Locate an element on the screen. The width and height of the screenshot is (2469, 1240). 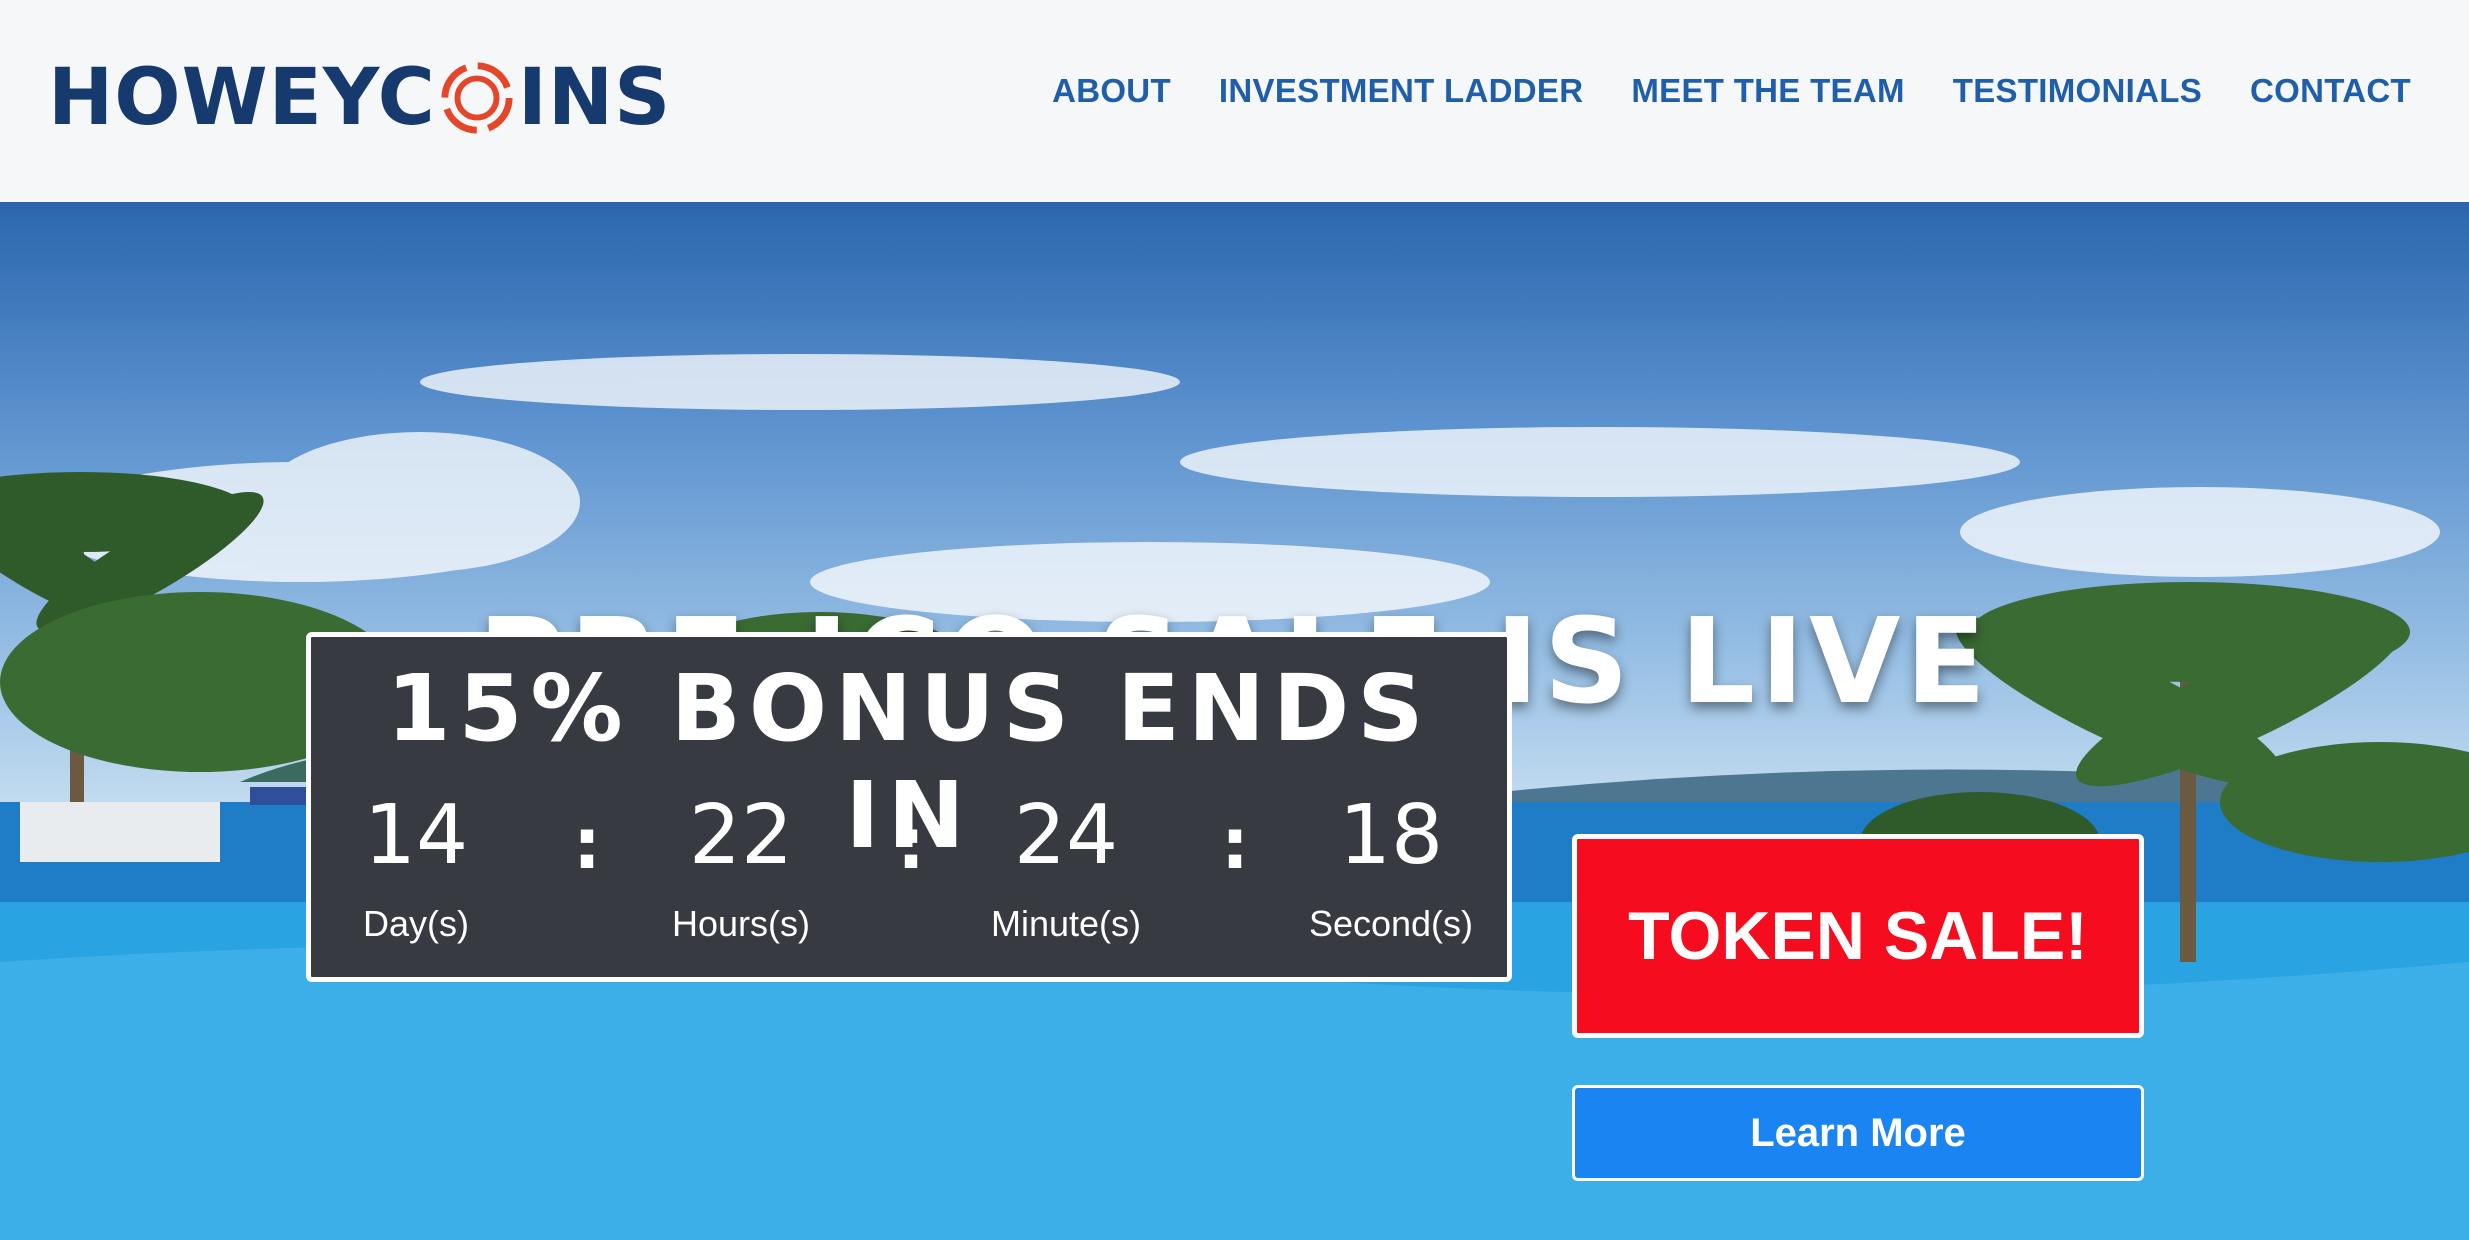
nav-about: ABOUT is located at coordinates (1111, 91).